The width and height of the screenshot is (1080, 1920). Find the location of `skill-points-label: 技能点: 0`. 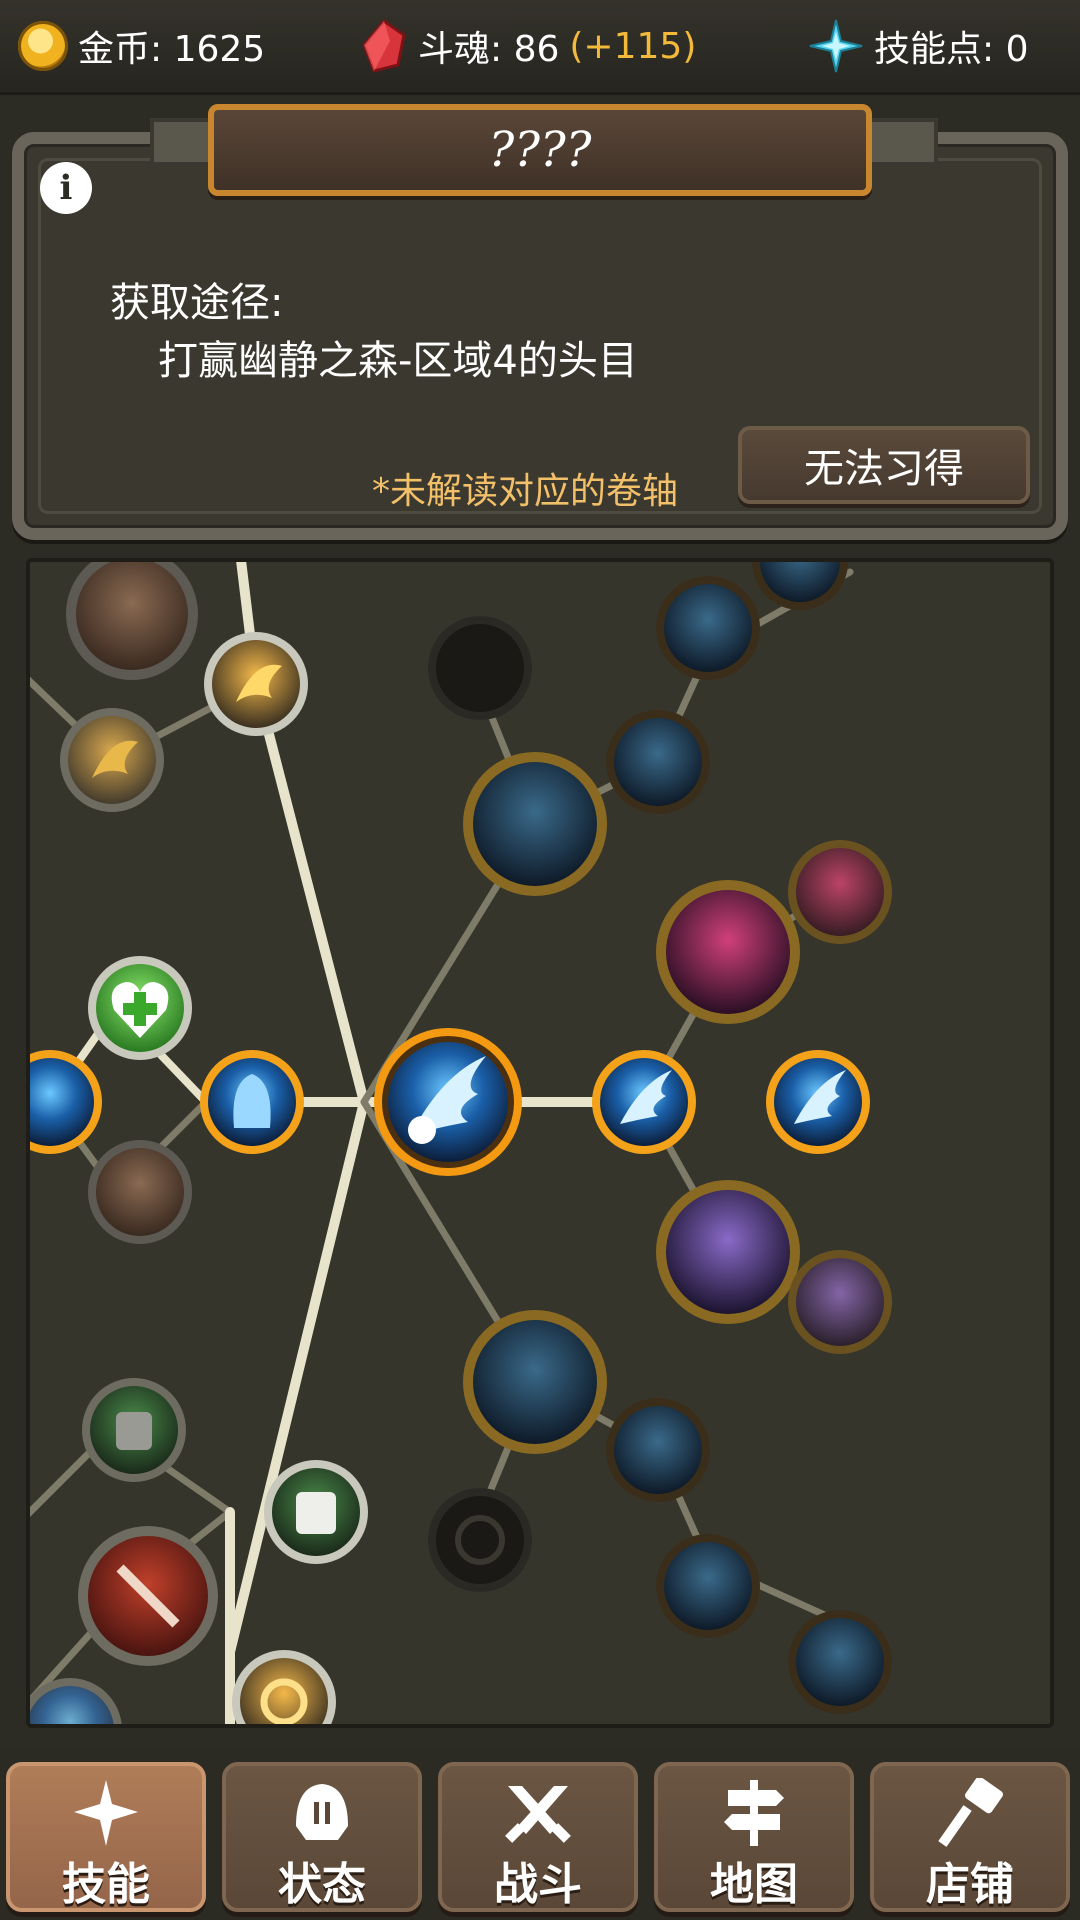

skill-points-label: 技能点: 0 is located at coordinates (951, 49).